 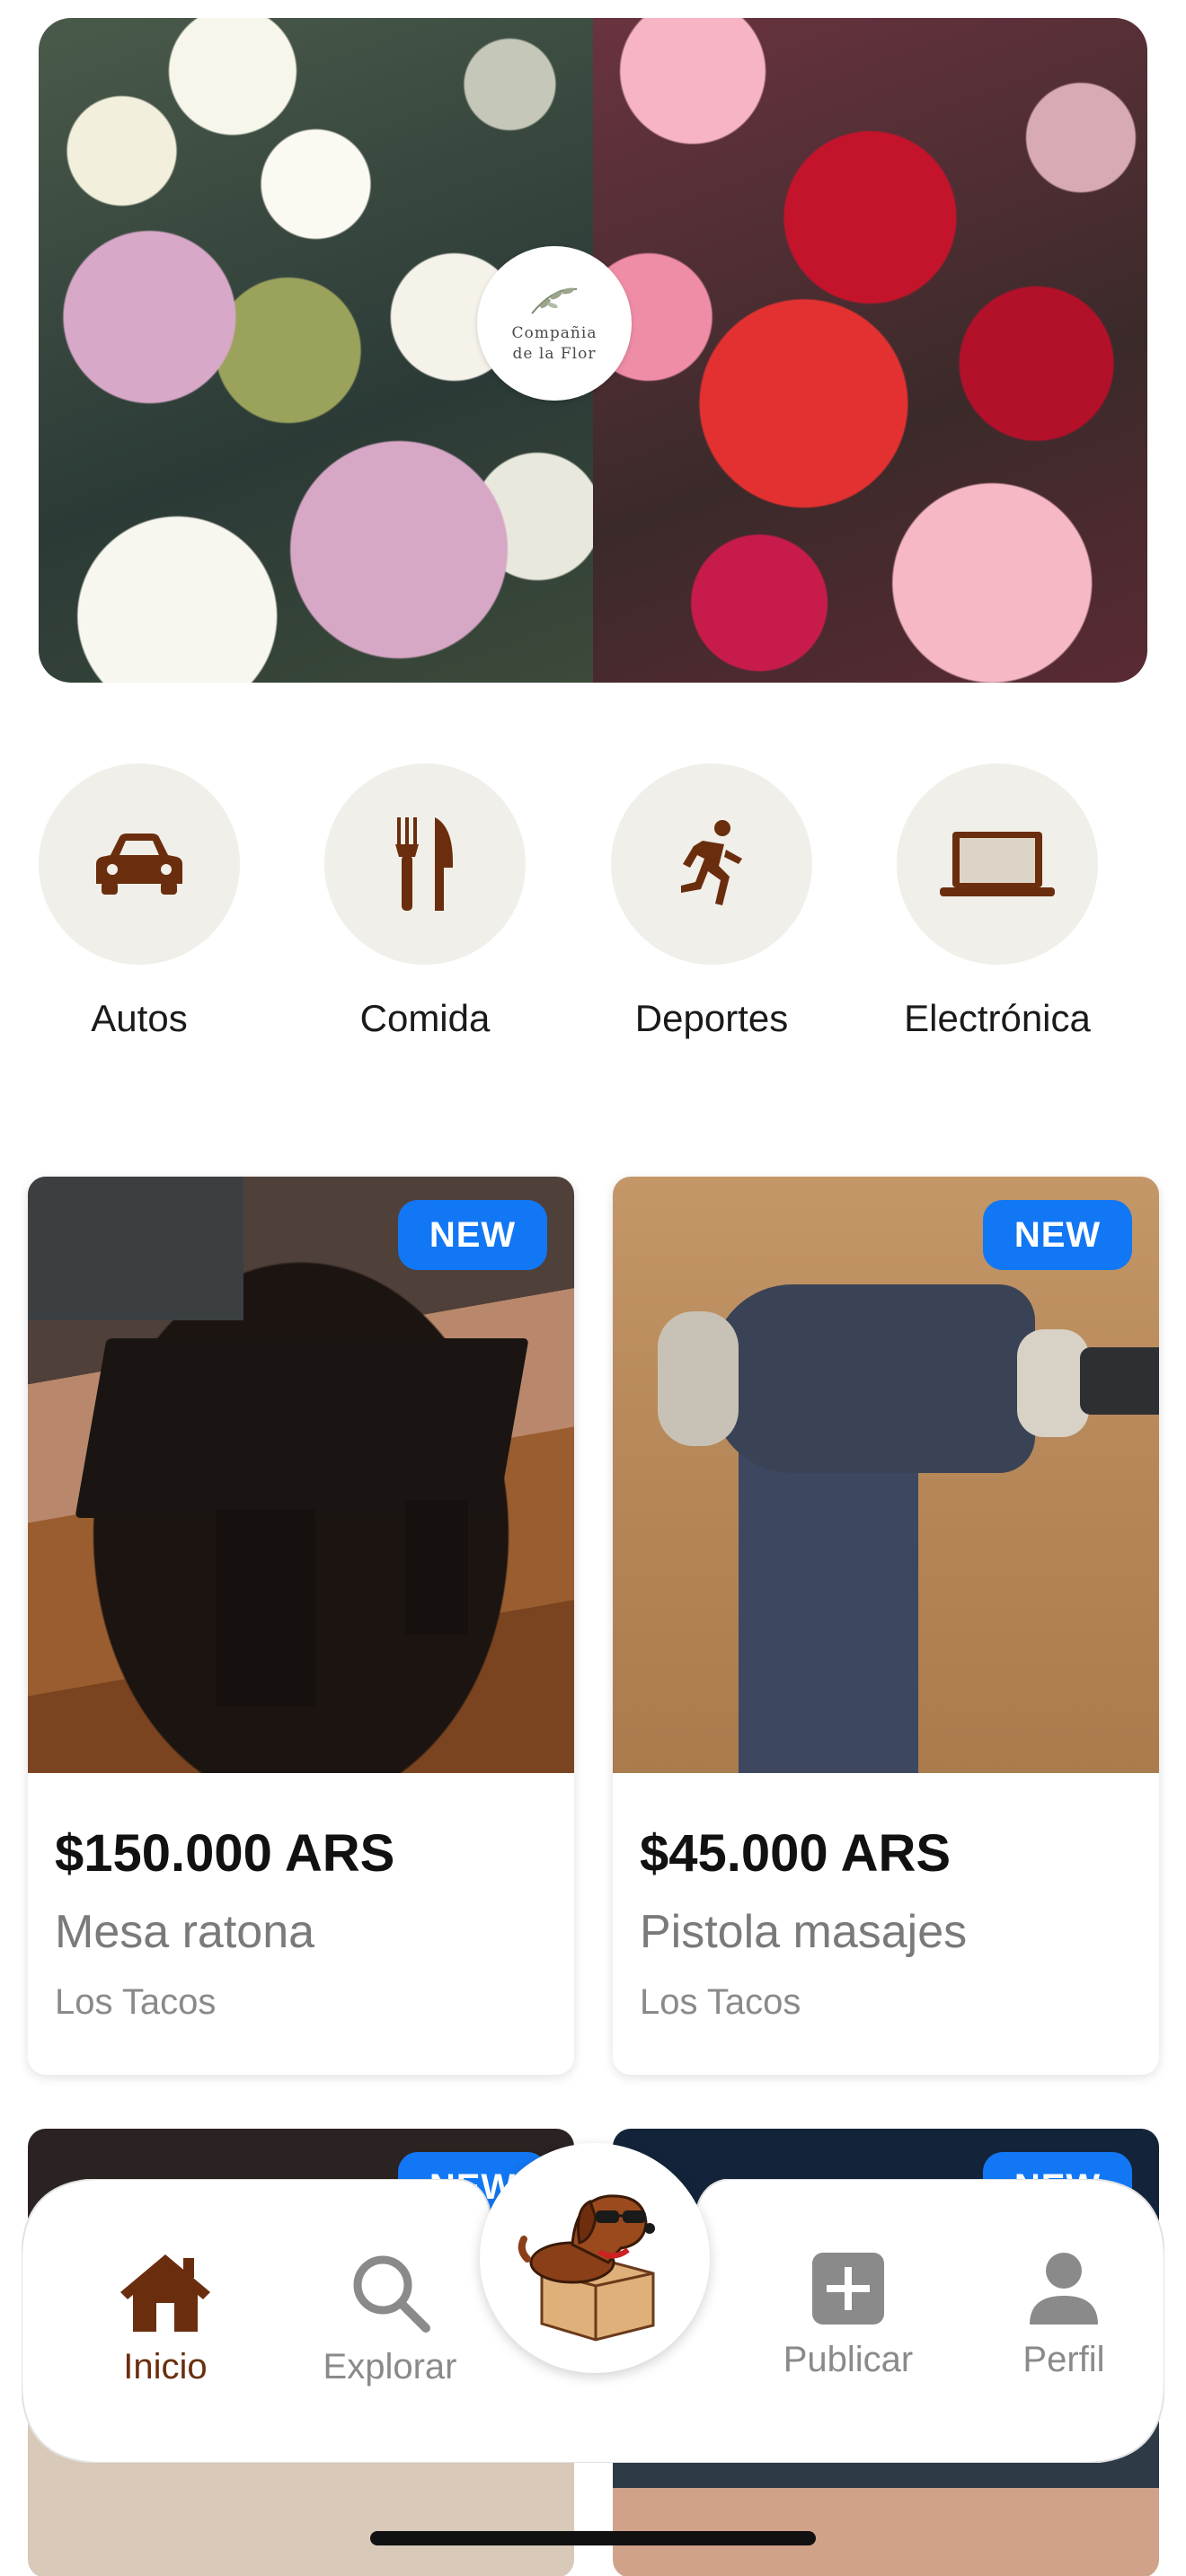 What do you see at coordinates (391, 2294) in the screenshot?
I see `search-icon` at bounding box center [391, 2294].